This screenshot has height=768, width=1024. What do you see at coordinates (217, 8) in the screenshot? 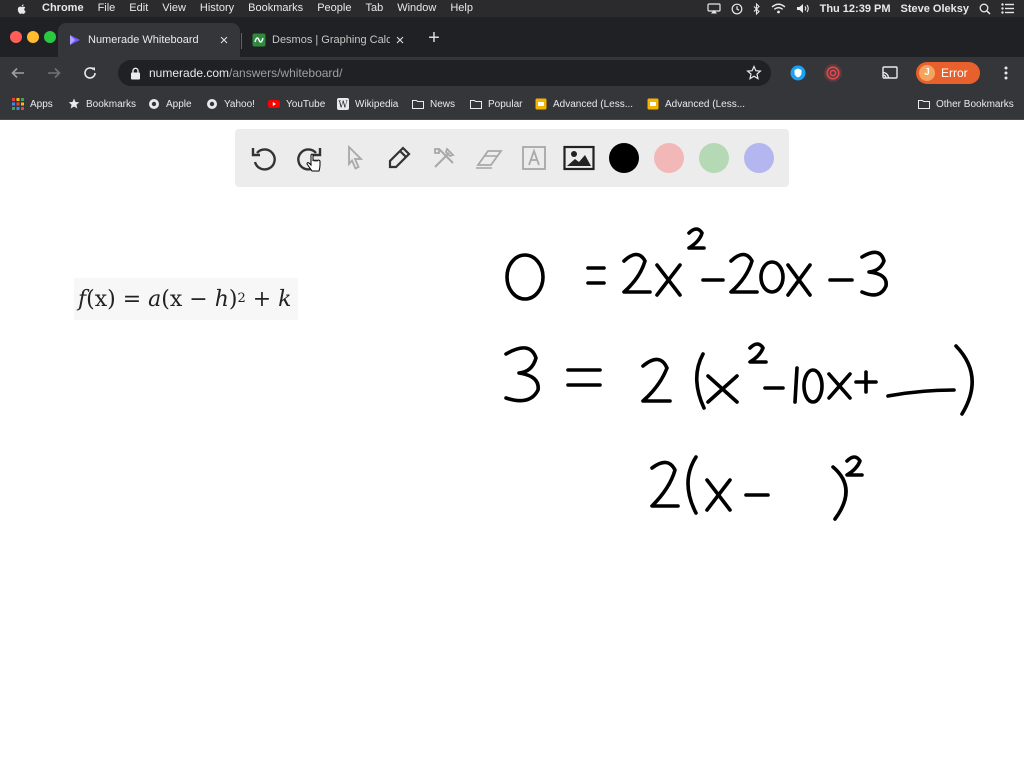
I see `menu-history: History` at bounding box center [217, 8].